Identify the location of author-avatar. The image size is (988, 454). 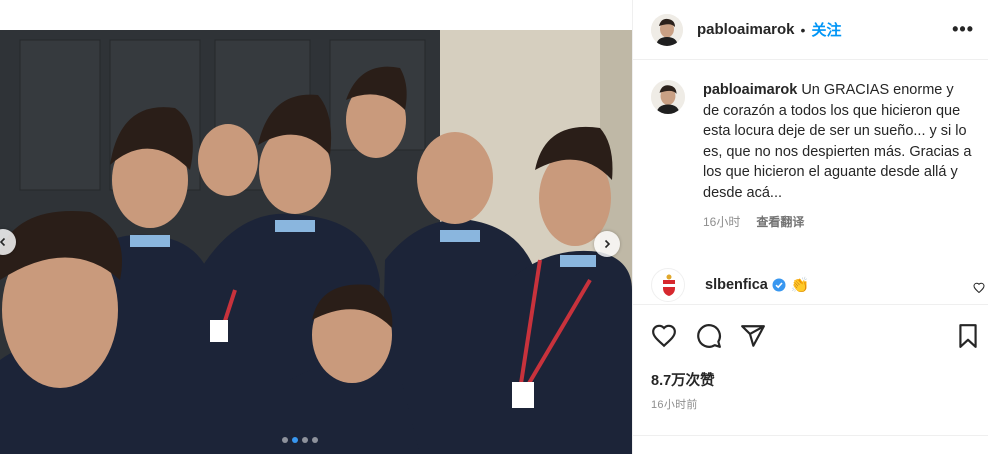
(667, 29).